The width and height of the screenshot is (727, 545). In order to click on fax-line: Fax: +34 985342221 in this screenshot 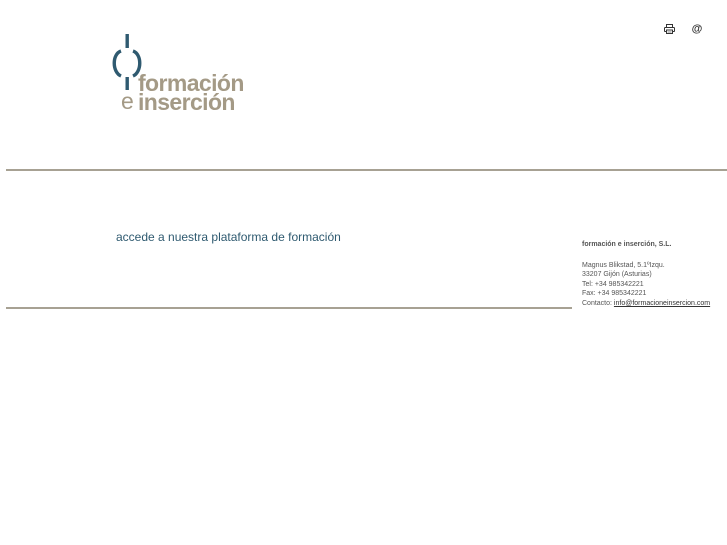, I will do `click(614, 294)`.